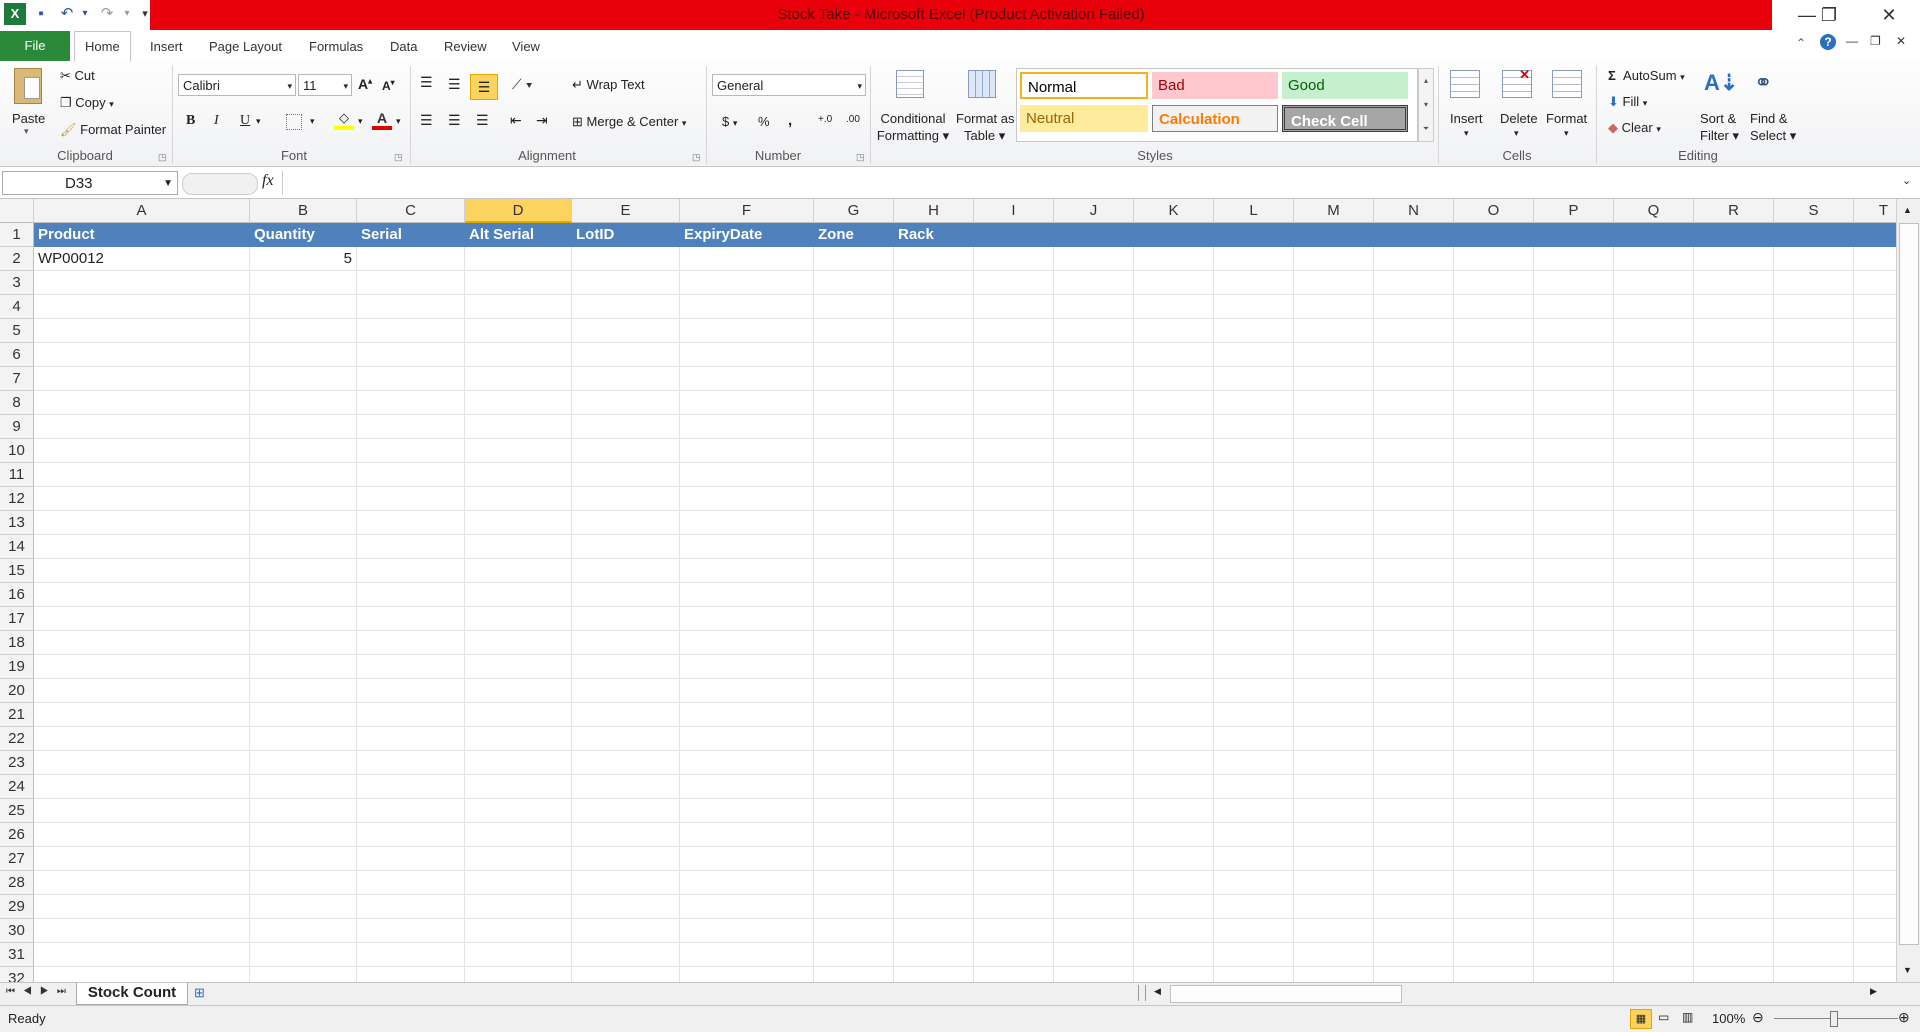  I want to click on cell-n19, so click(1414, 667).